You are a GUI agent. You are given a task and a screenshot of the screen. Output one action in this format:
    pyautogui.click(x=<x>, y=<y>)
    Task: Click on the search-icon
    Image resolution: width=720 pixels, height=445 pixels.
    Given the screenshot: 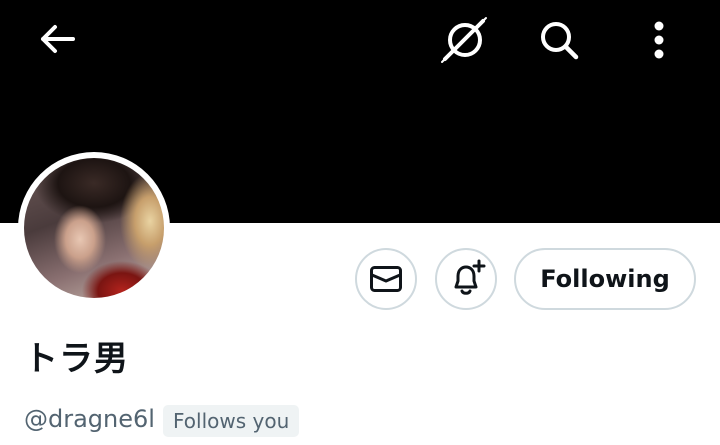 What is the action you would take?
    pyautogui.click(x=560, y=41)
    